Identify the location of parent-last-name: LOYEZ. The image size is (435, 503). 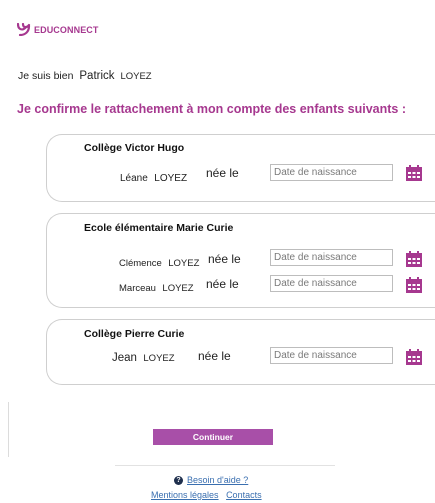
(136, 76).